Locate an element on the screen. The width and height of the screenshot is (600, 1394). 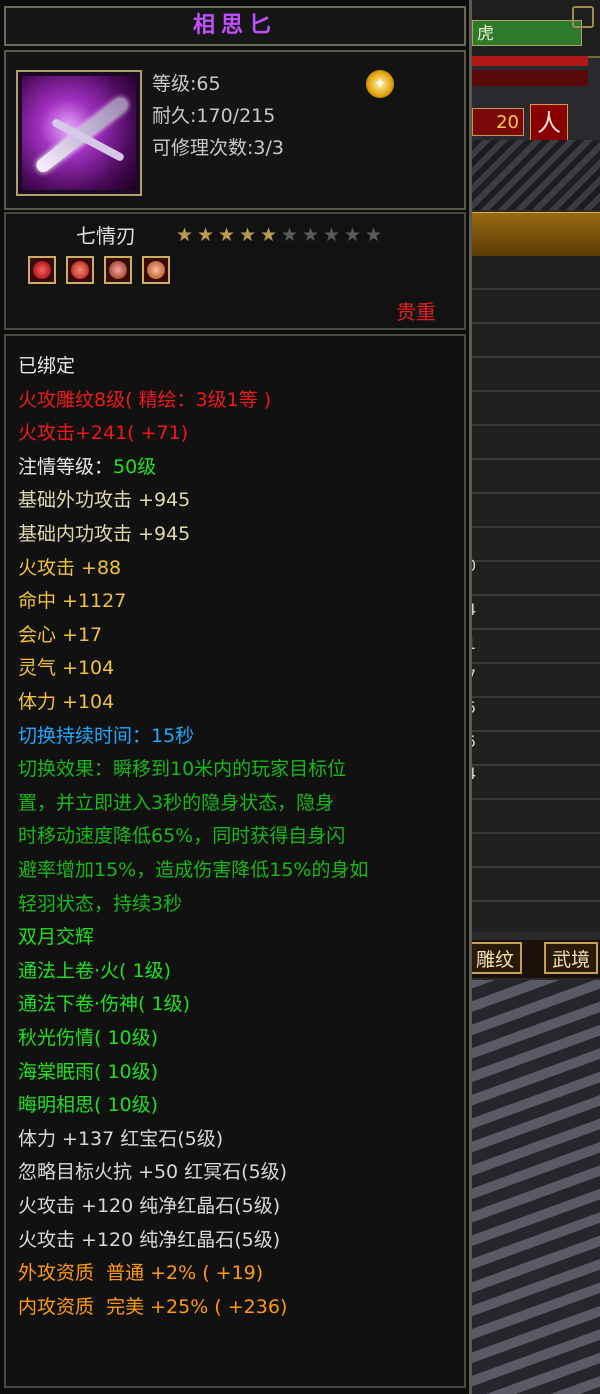
attribute-text: 已绑定 is located at coordinates (47, 366).